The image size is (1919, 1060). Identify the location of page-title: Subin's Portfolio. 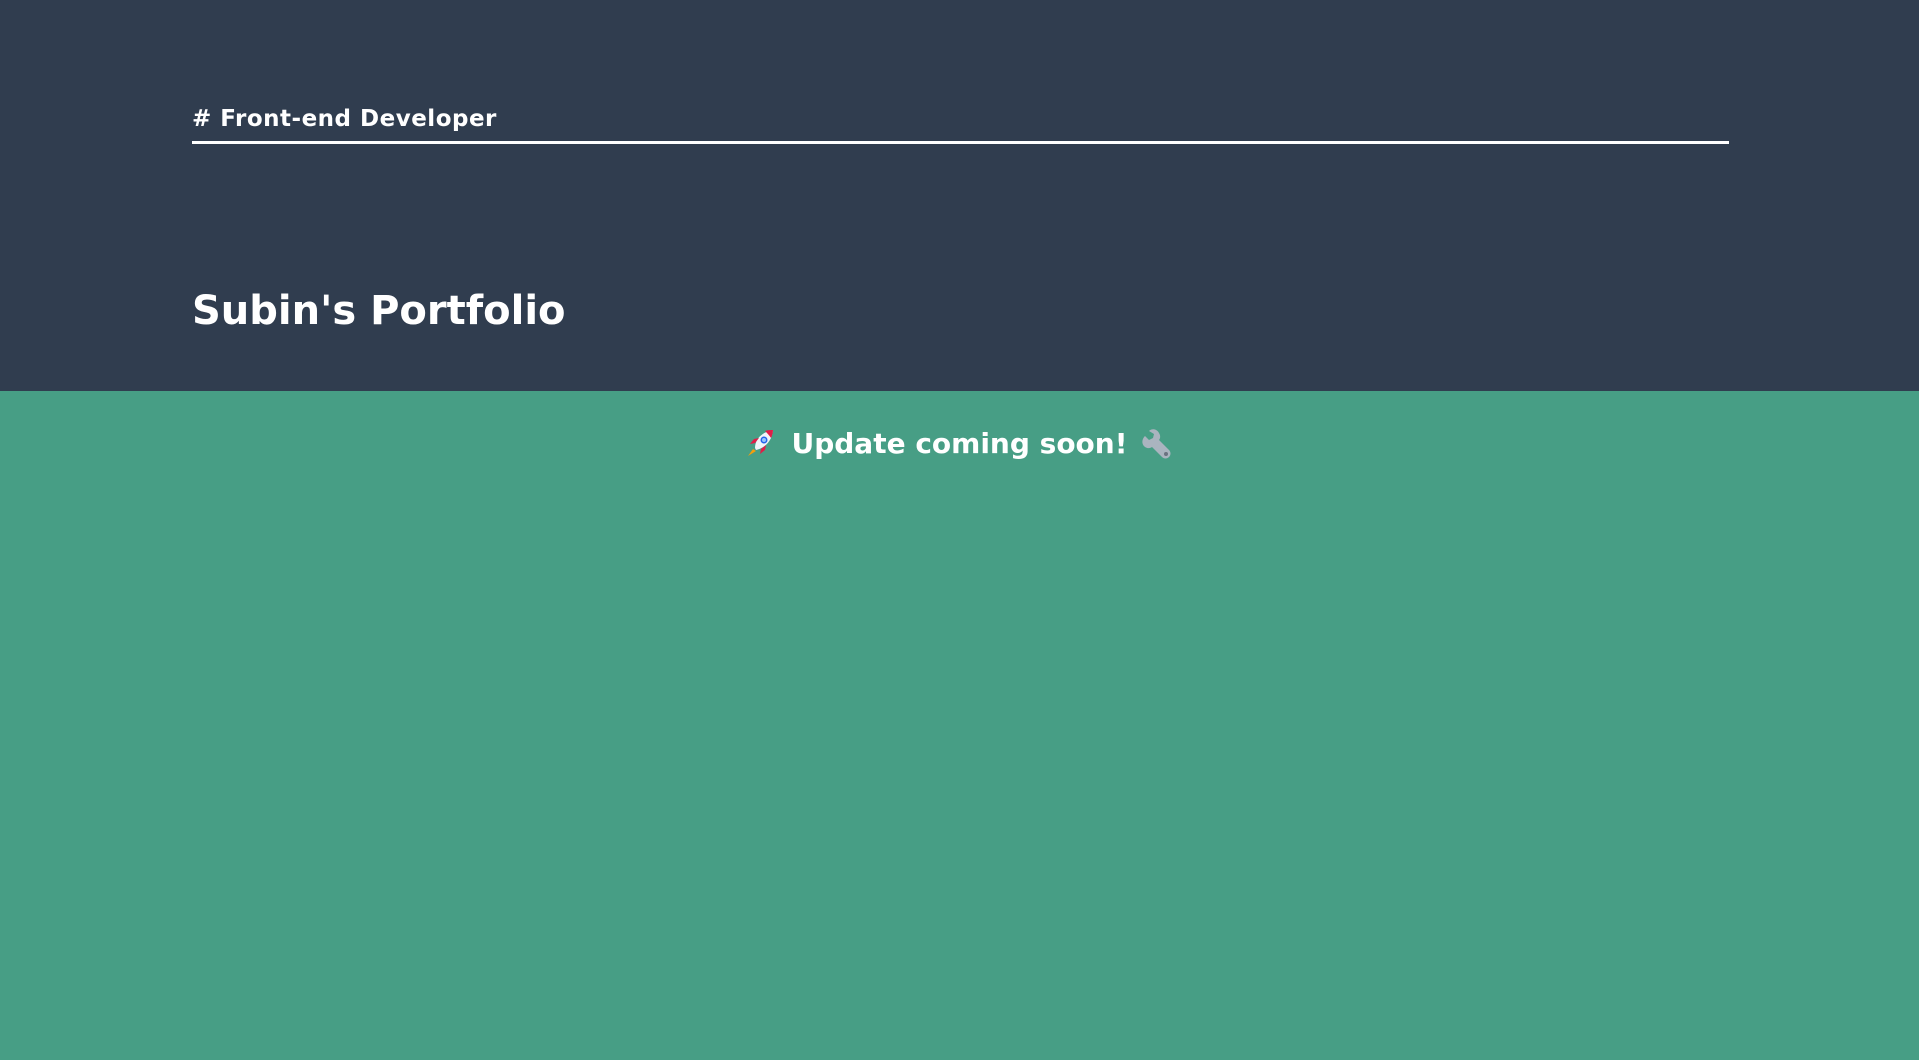
(379, 311).